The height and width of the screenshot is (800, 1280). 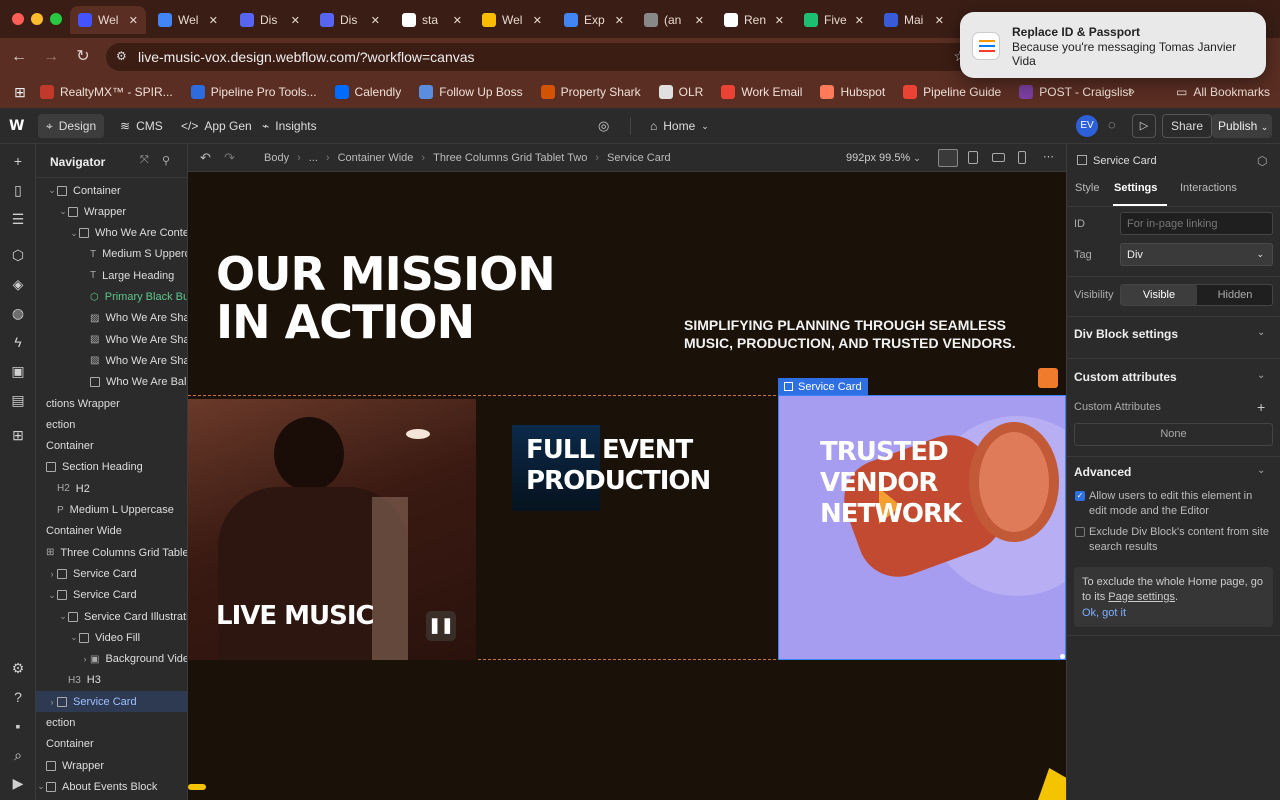 I want to click on id-input: For in-page linking, so click(x=1196, y=223).